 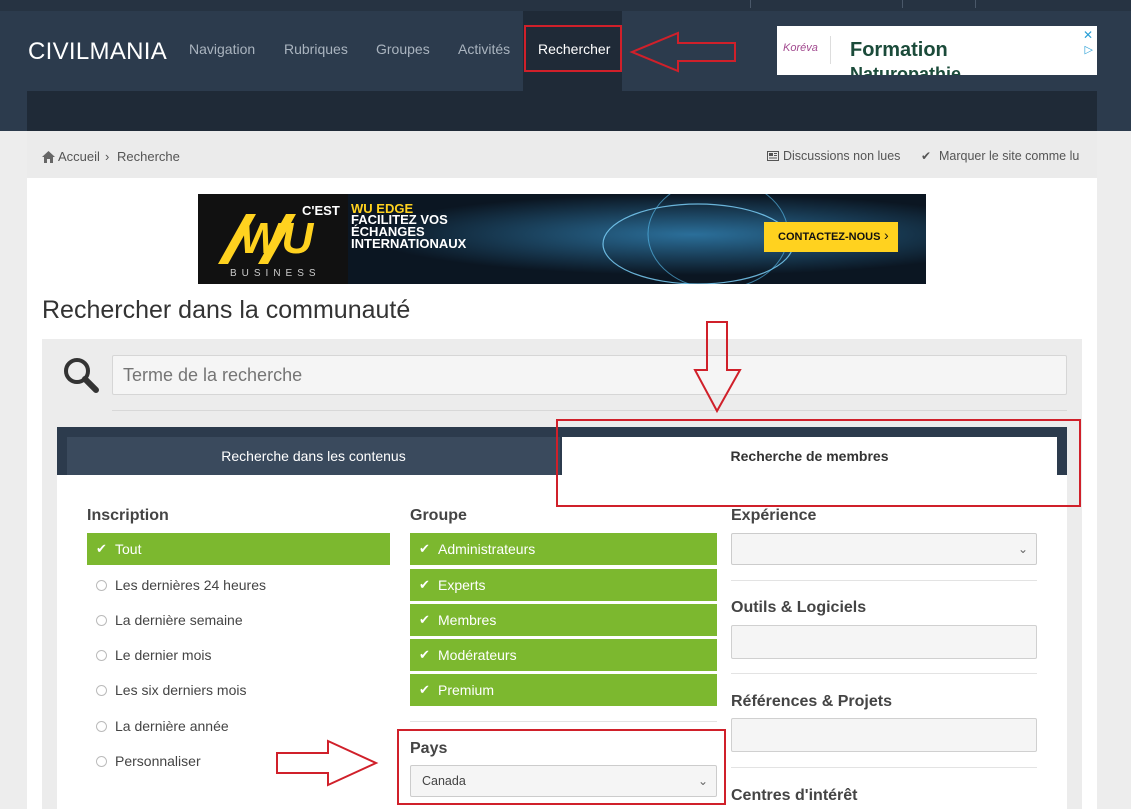 What do you see at coordinates (563, 549) in the screenshot?
I see `groupe-option: ✔ Administrateurs` at bounding box center [563, 549].